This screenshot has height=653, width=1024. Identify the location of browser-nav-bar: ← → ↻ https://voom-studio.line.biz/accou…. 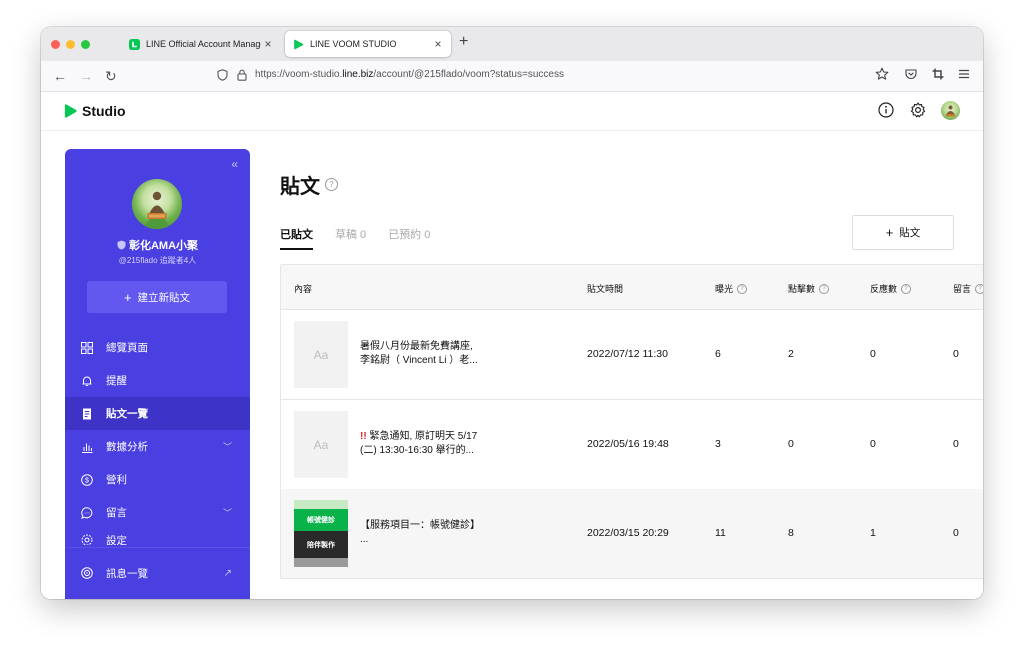
(512, 76).